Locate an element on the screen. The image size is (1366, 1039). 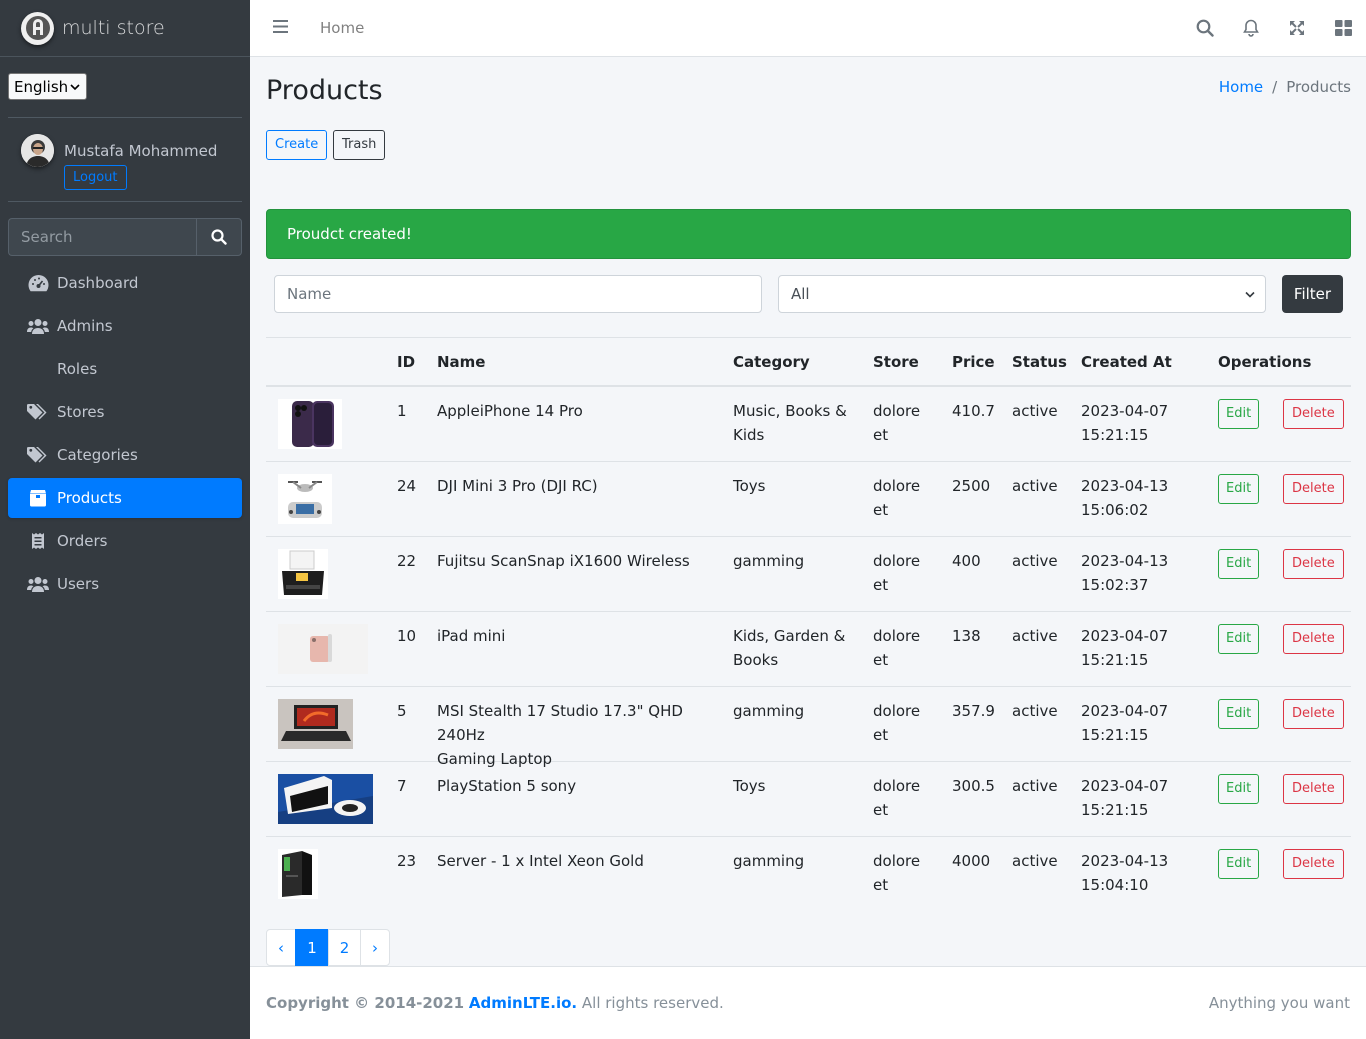
footer-link: AdminLTE.io. is located at coordinates (523, 1003).